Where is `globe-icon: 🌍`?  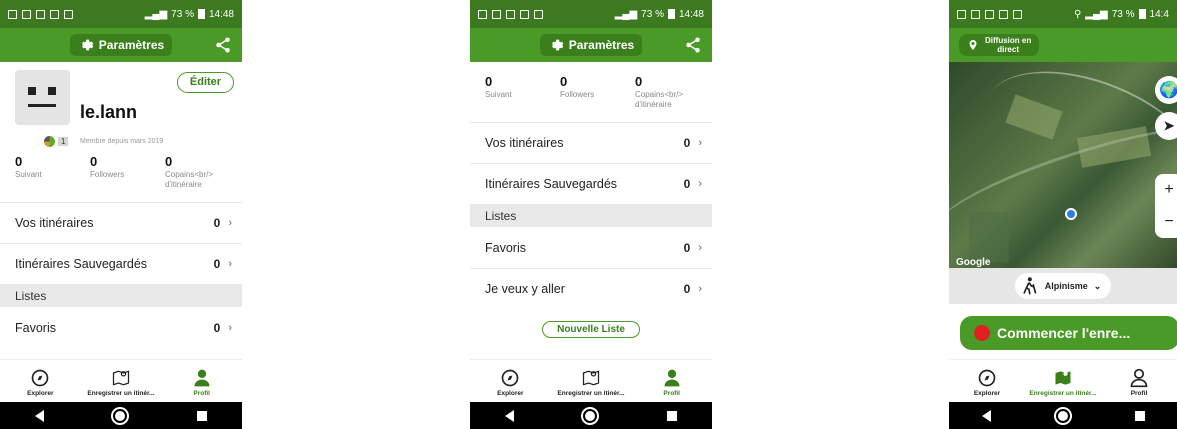 globe-icon: 🌍 is located at coordinates (1166, 90).